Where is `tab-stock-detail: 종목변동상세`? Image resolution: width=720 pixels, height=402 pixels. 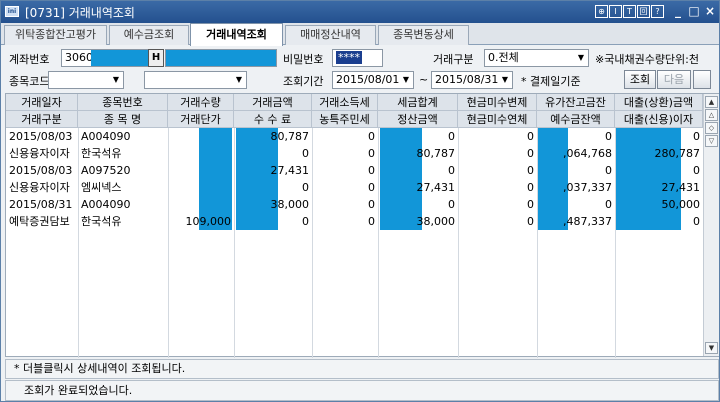 tab-stock-detail: 종목변동상세 is located at coordinates (423, 35).